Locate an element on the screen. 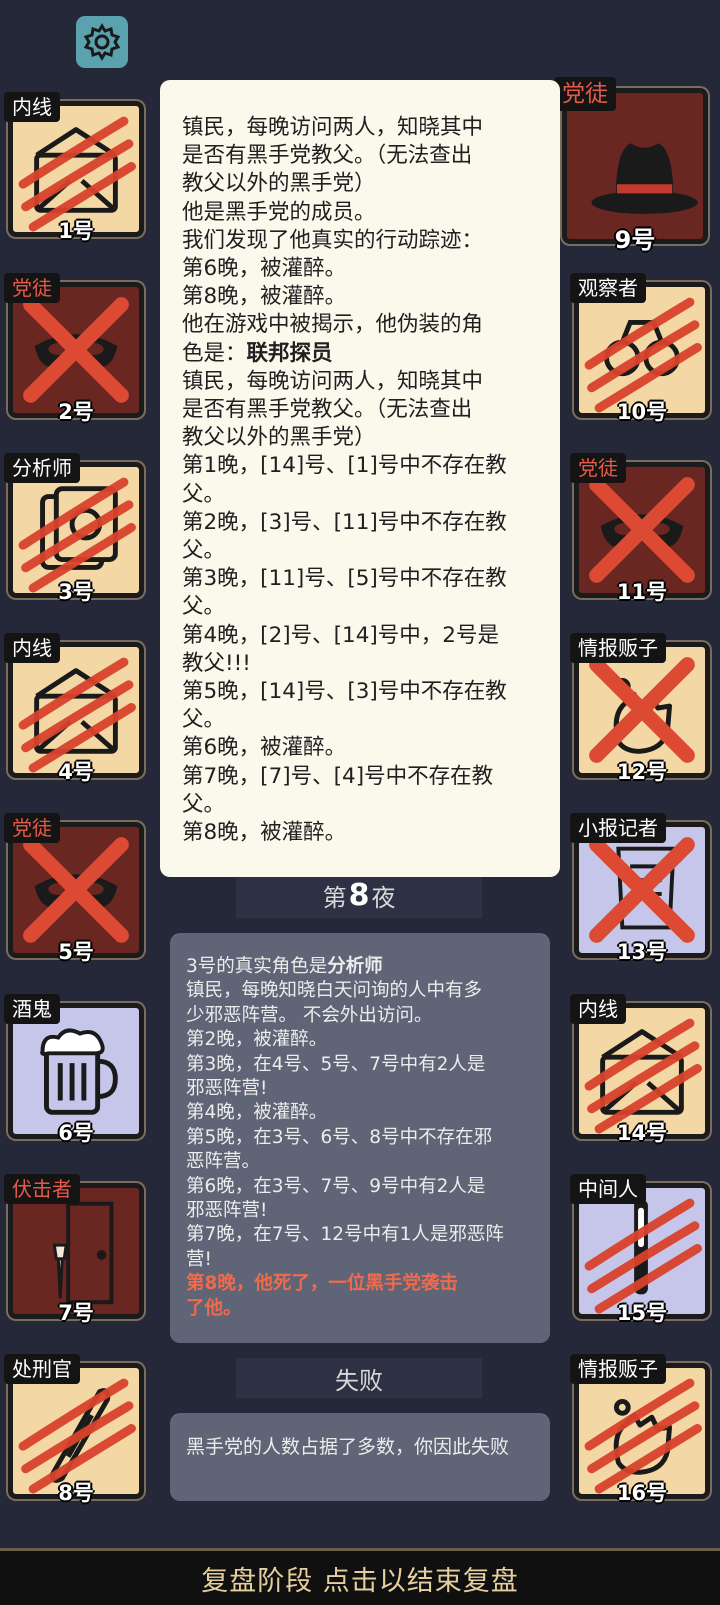 This screenshot has width=720, height=1605. role-label: 小报记者 is located at coordinates (618, 828).